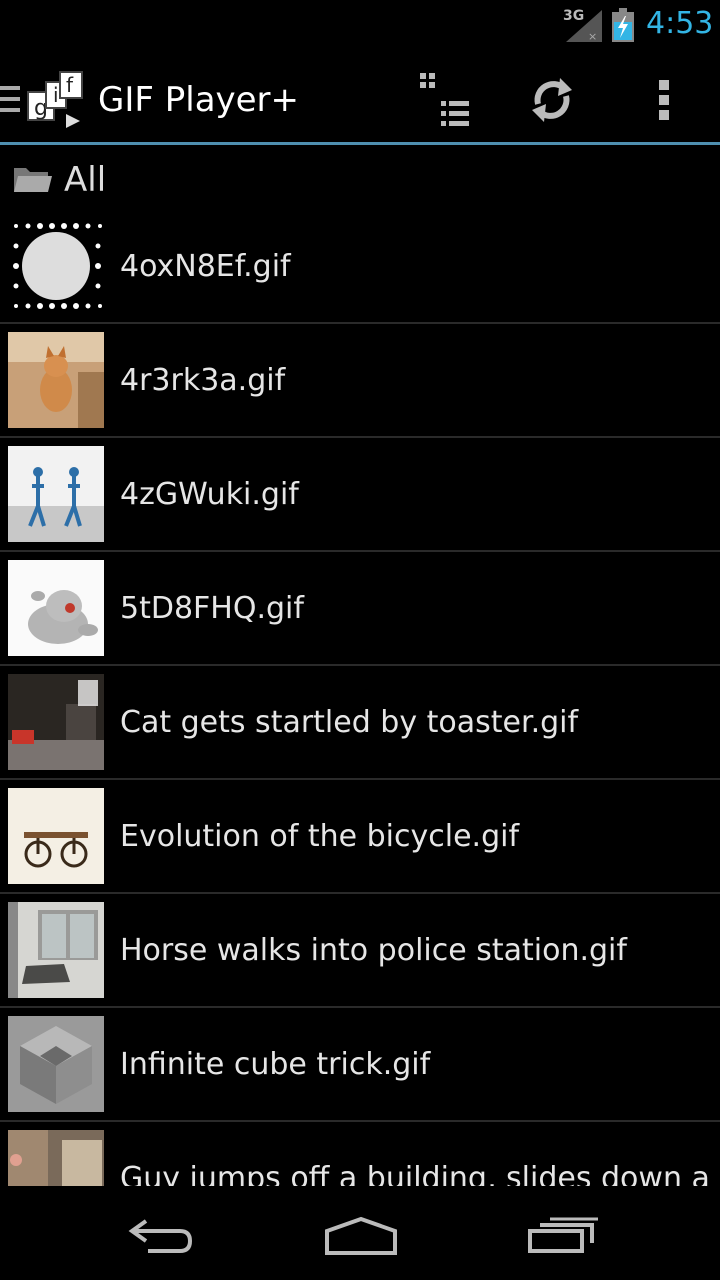 Image resolution: width=720 pixels, height=1280 pixels. What do you see at coordinates (360, 495) in the screenshot?
I see `list-item: 4zGWuki.gif` at bounding box center [360, 495].